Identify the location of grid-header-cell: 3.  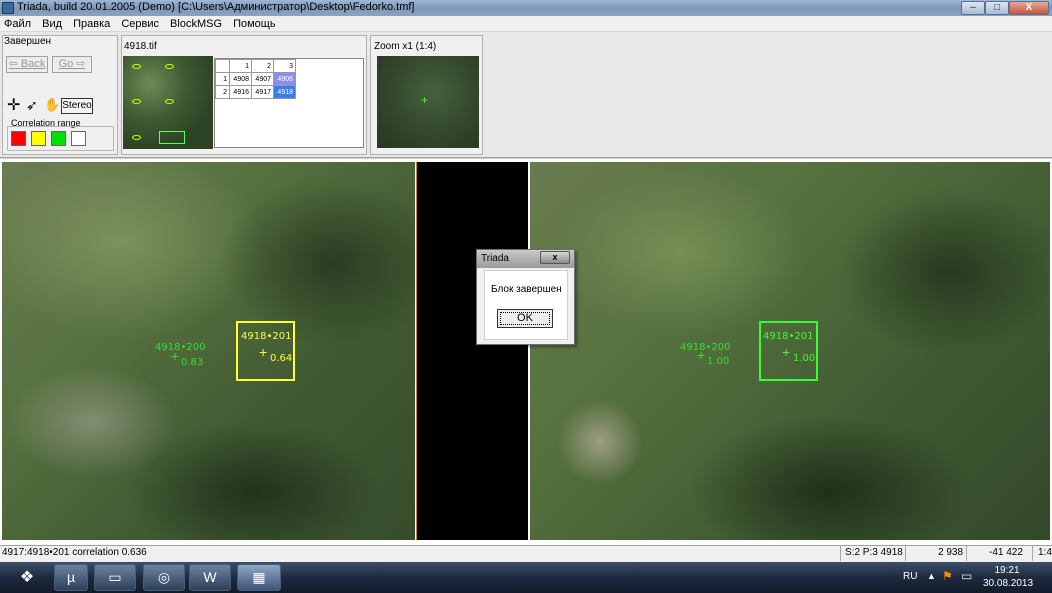
(284, 66).